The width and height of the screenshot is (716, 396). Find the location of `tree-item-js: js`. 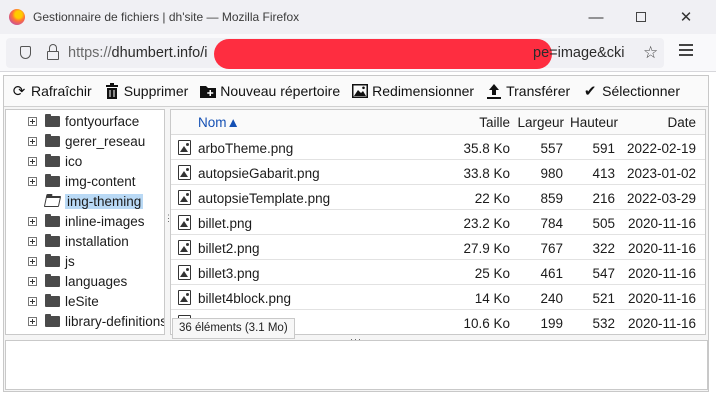

tree-item-js: js is located at coordinates (40, 261).